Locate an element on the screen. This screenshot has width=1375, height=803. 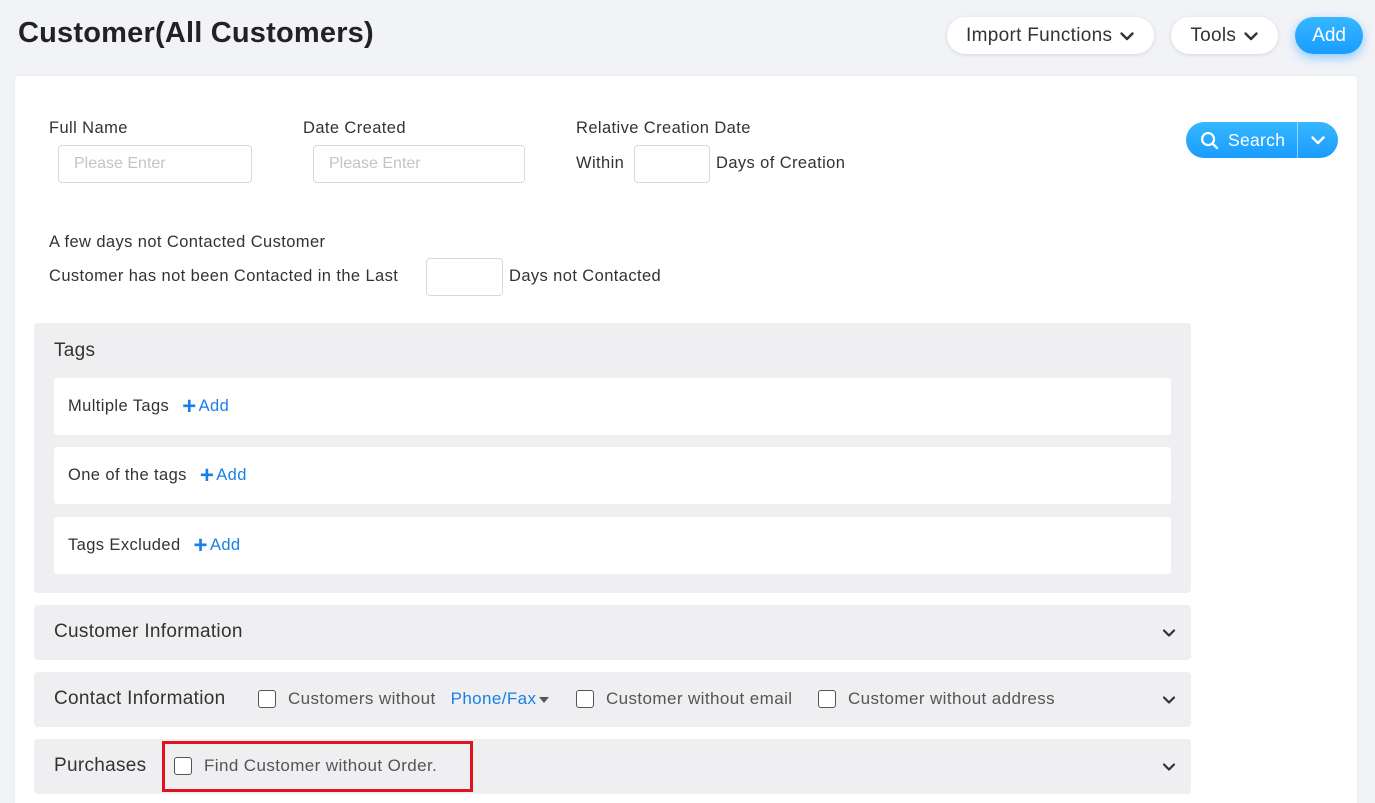
without-email-checkbox is located at coordinates (585, 699).